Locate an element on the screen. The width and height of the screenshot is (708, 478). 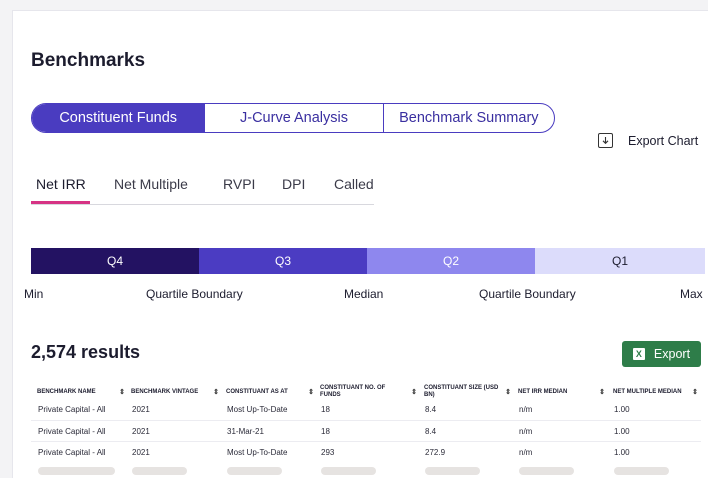
scale-label-max: Max is located at coordinates (691, 294).